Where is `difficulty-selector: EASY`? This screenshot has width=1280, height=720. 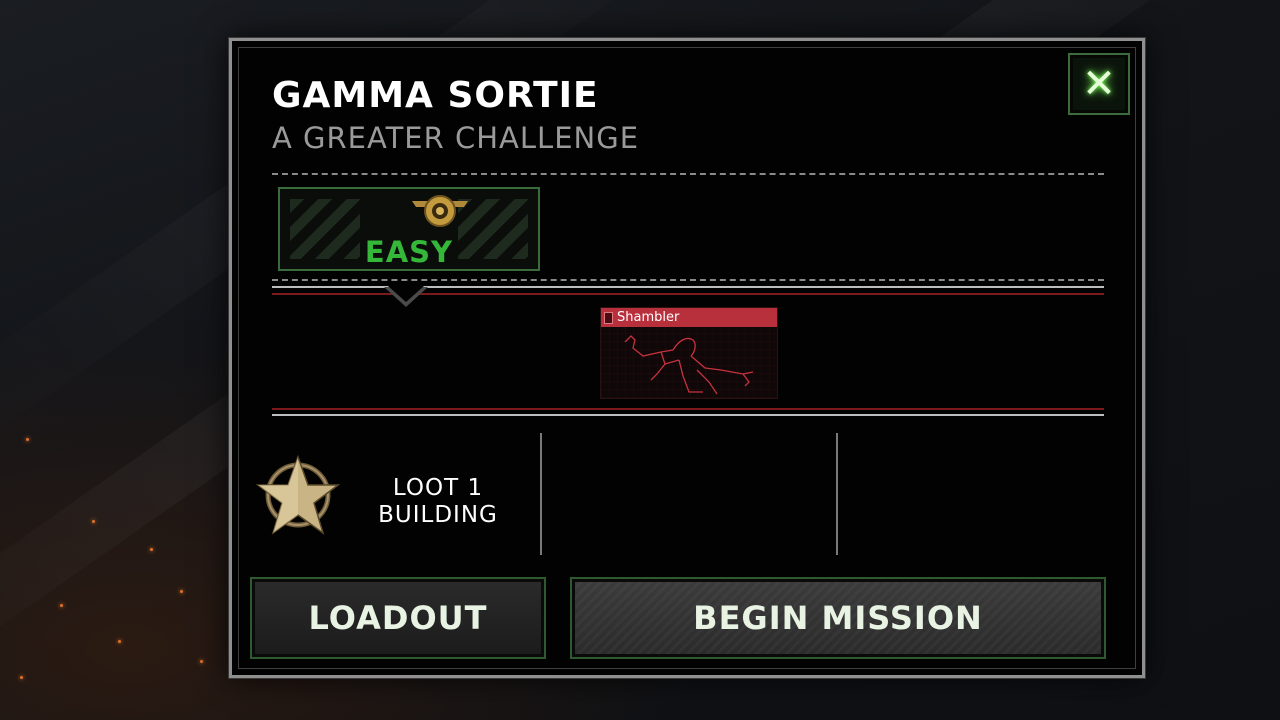 difficulty-selector: EASY is located at coordinates (409, 229).